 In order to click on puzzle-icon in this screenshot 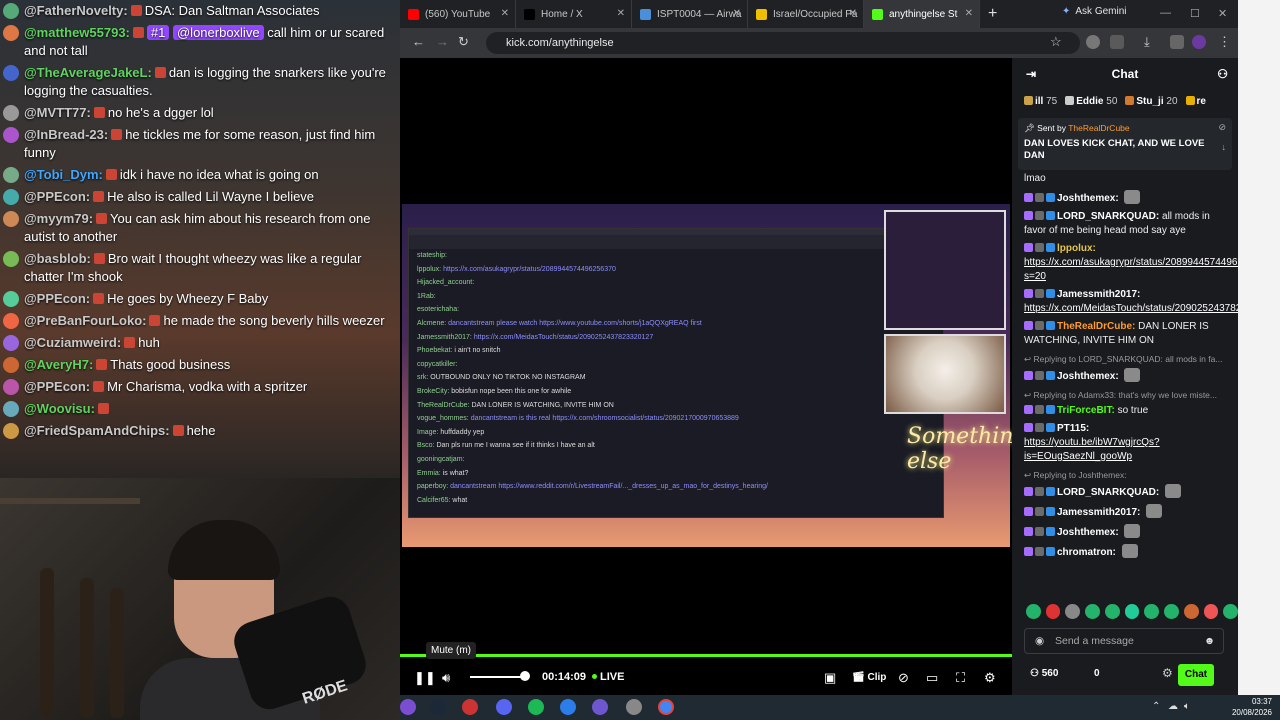, I will do `click(1117, 42)`.